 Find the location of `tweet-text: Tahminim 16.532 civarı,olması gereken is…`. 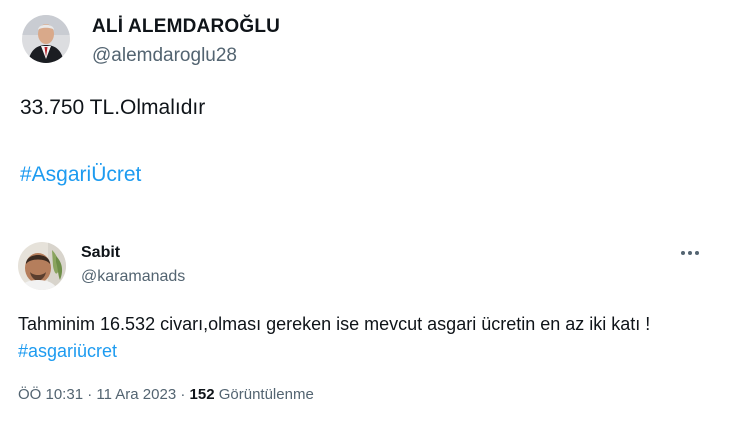

tweet-text: Tahminim 16.532 civarı,olması gereken is… is located at coordinates (368, 338).